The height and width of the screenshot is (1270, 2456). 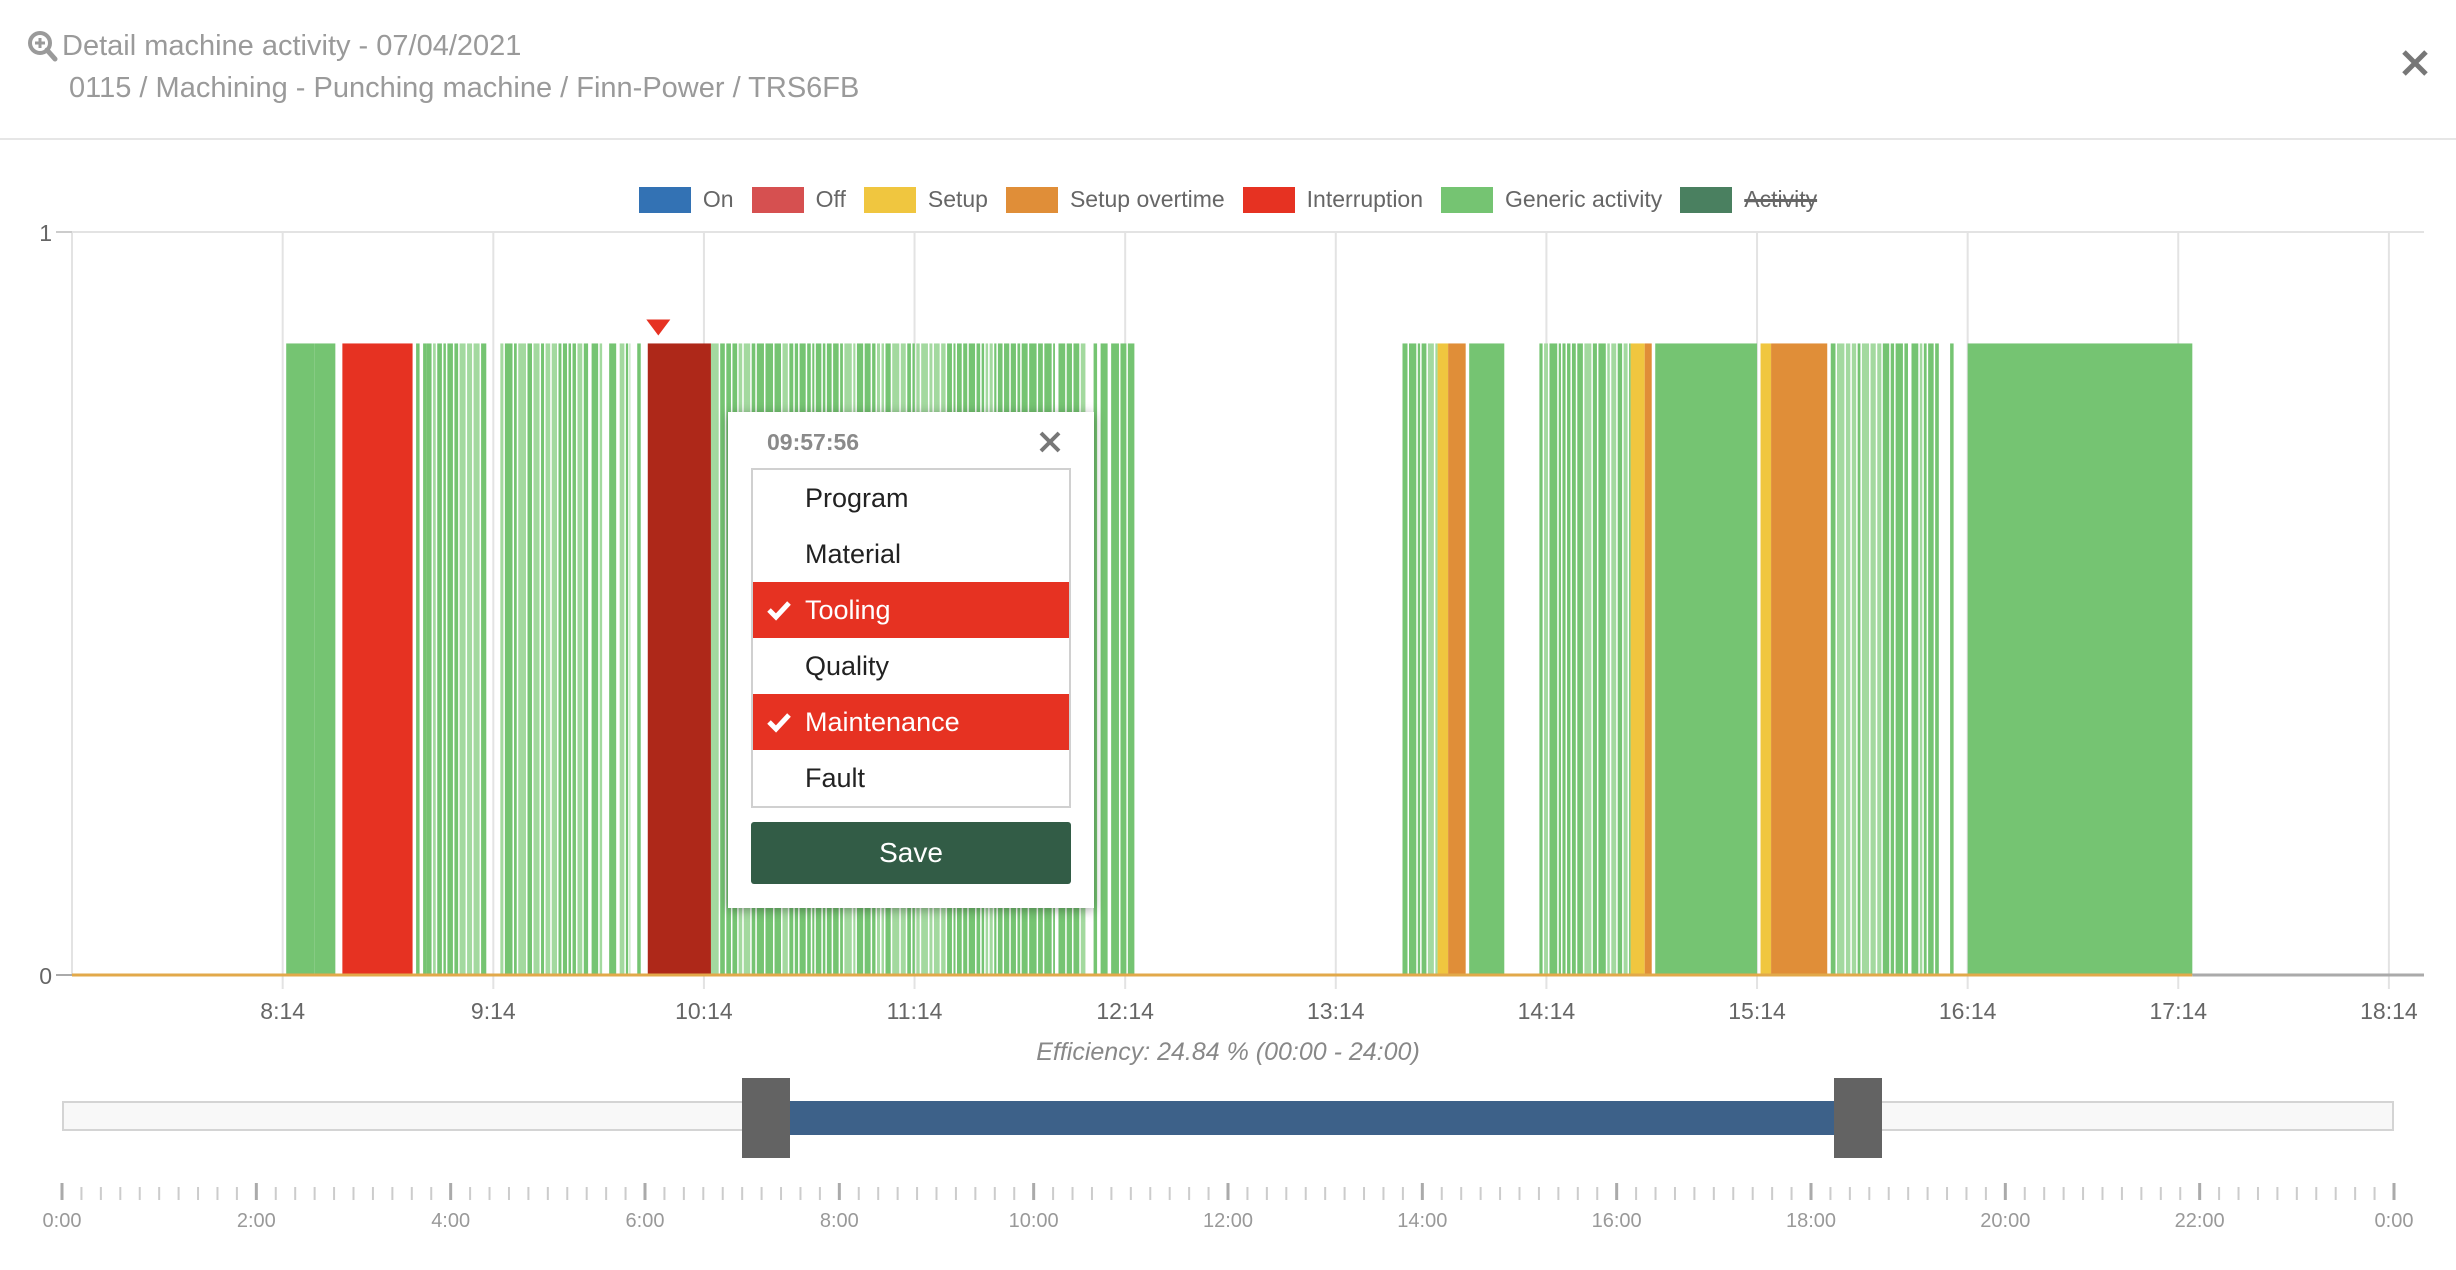 I want to click on brush-tick-label: 12:00, so click(x=1228, y=1221).